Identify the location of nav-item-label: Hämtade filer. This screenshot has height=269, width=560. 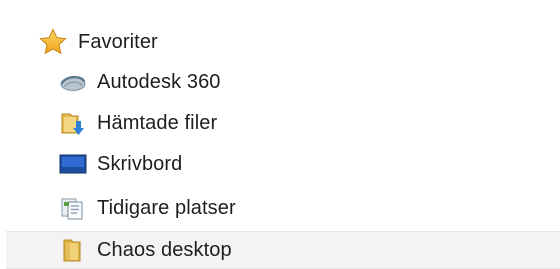
(157, 122).